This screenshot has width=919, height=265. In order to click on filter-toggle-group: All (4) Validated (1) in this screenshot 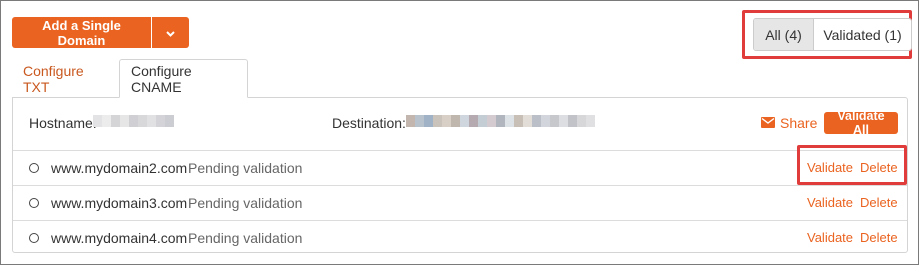, I will do `click(832, 34)`.